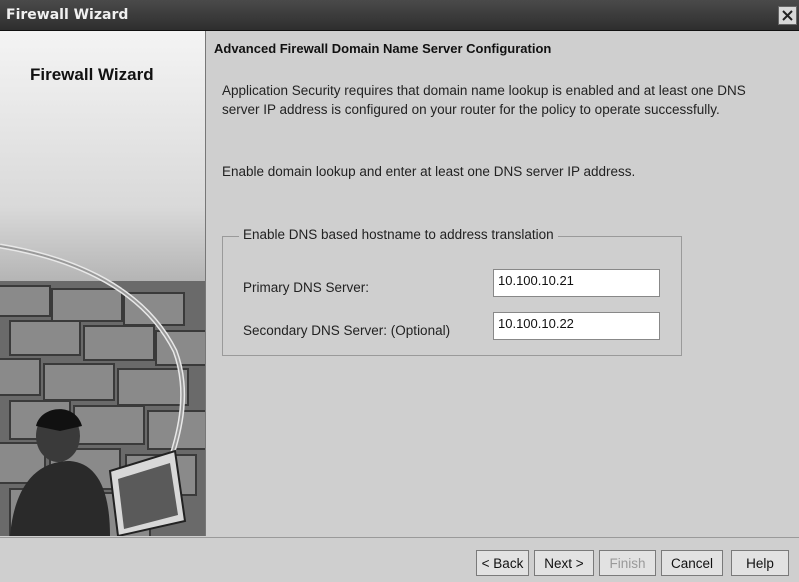 This screenshot has height=582, width=799. I want to click on finish-button: Finish, so click(627, 563).